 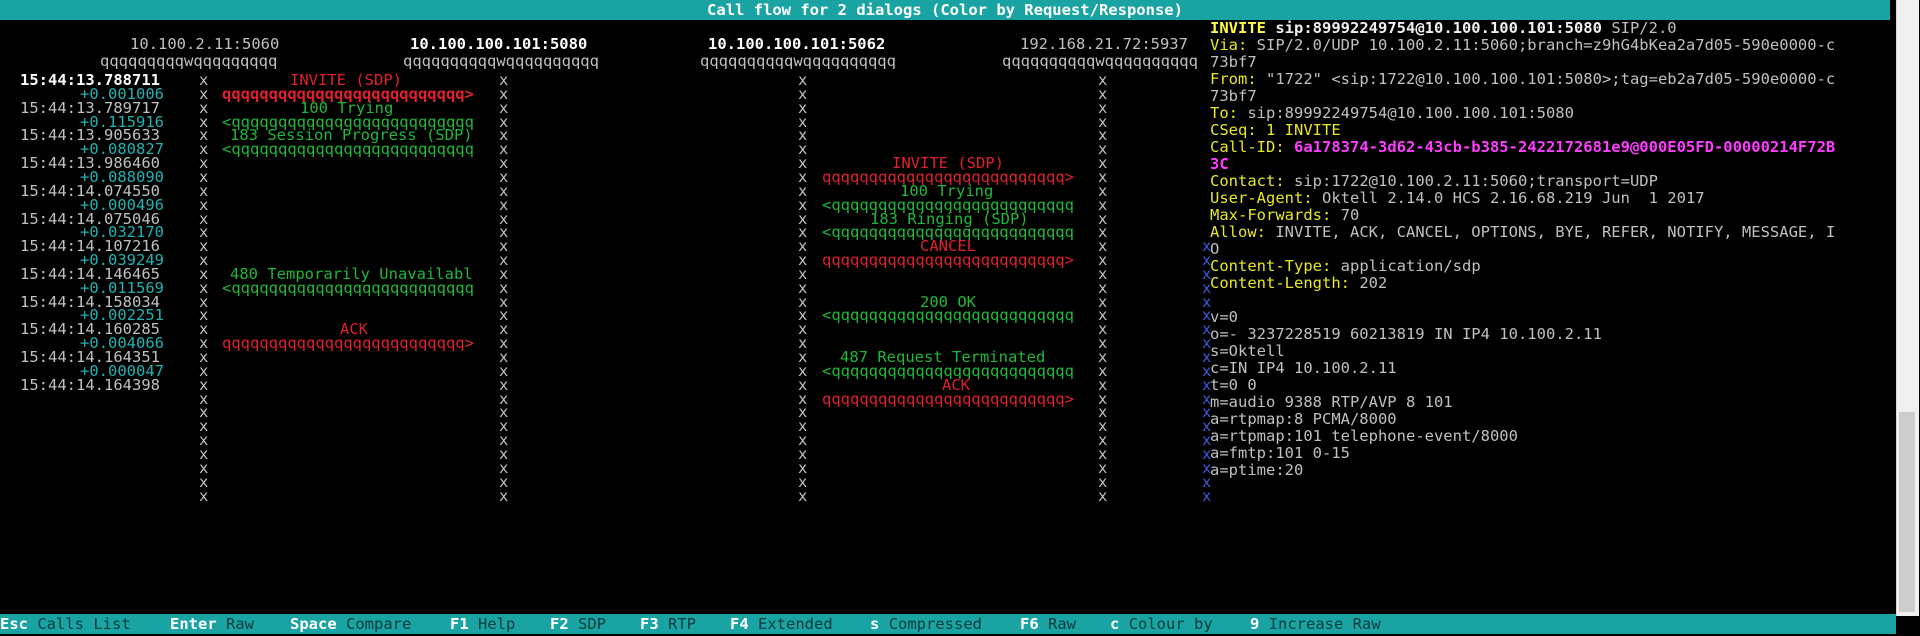 I want to click on sip-header-line: CSeq: 1 INVITE, so click(x=1275, y=130).